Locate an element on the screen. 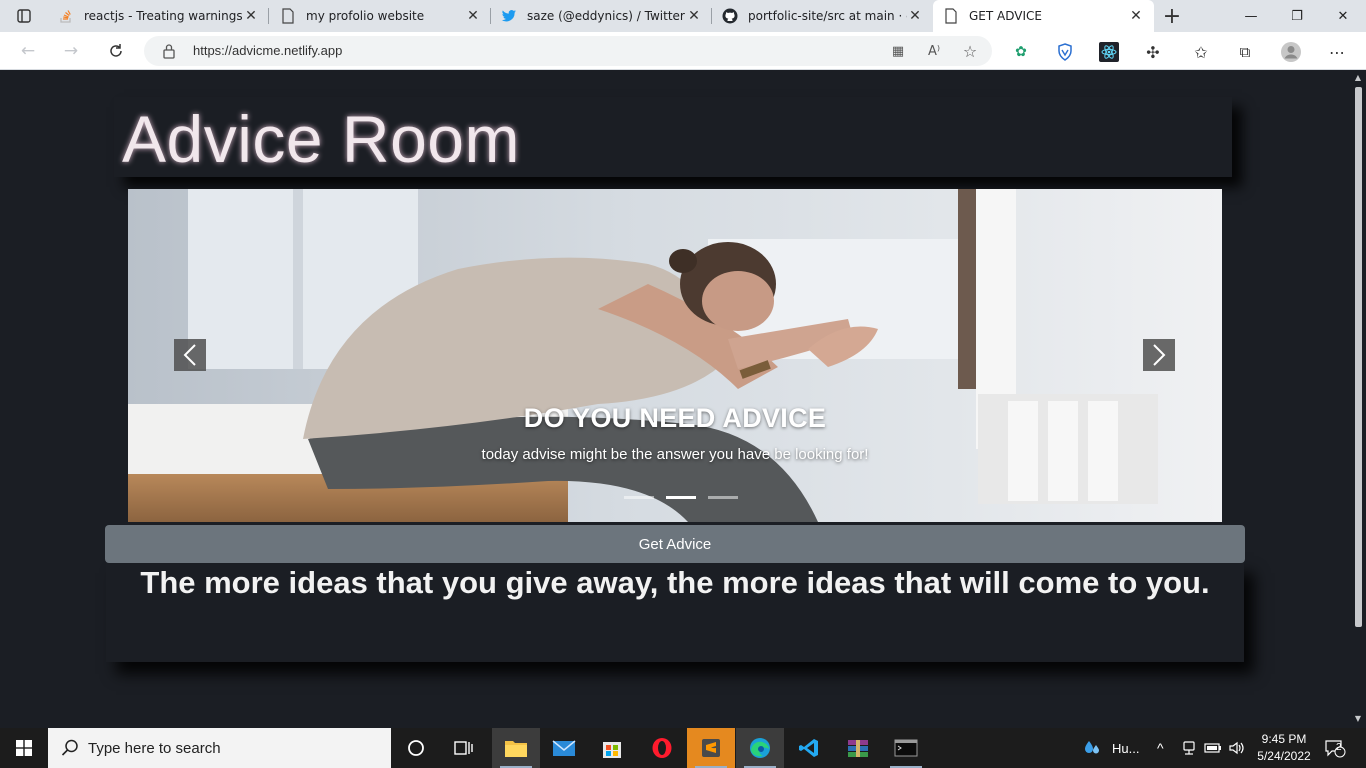 The image size is (1366, 768). app-grid-icon: ▦ is located at coordinates (898, 51).